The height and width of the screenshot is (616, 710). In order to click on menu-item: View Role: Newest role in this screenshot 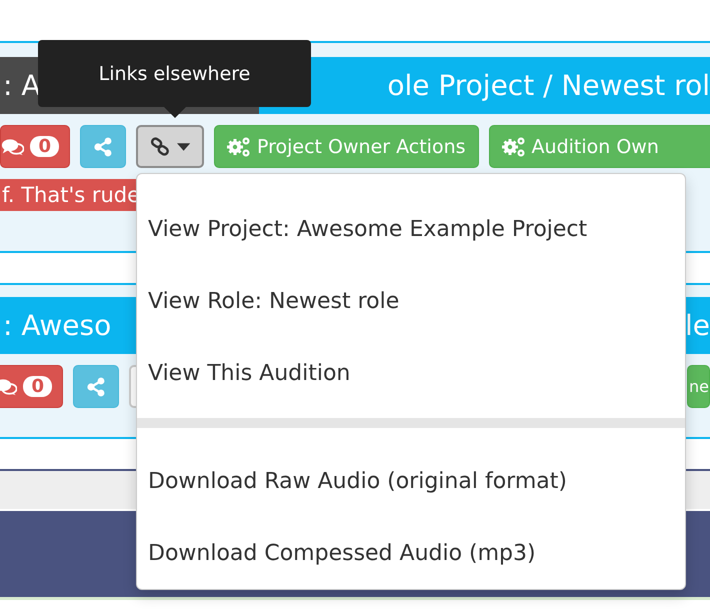, I will do `click(411, 301)`.